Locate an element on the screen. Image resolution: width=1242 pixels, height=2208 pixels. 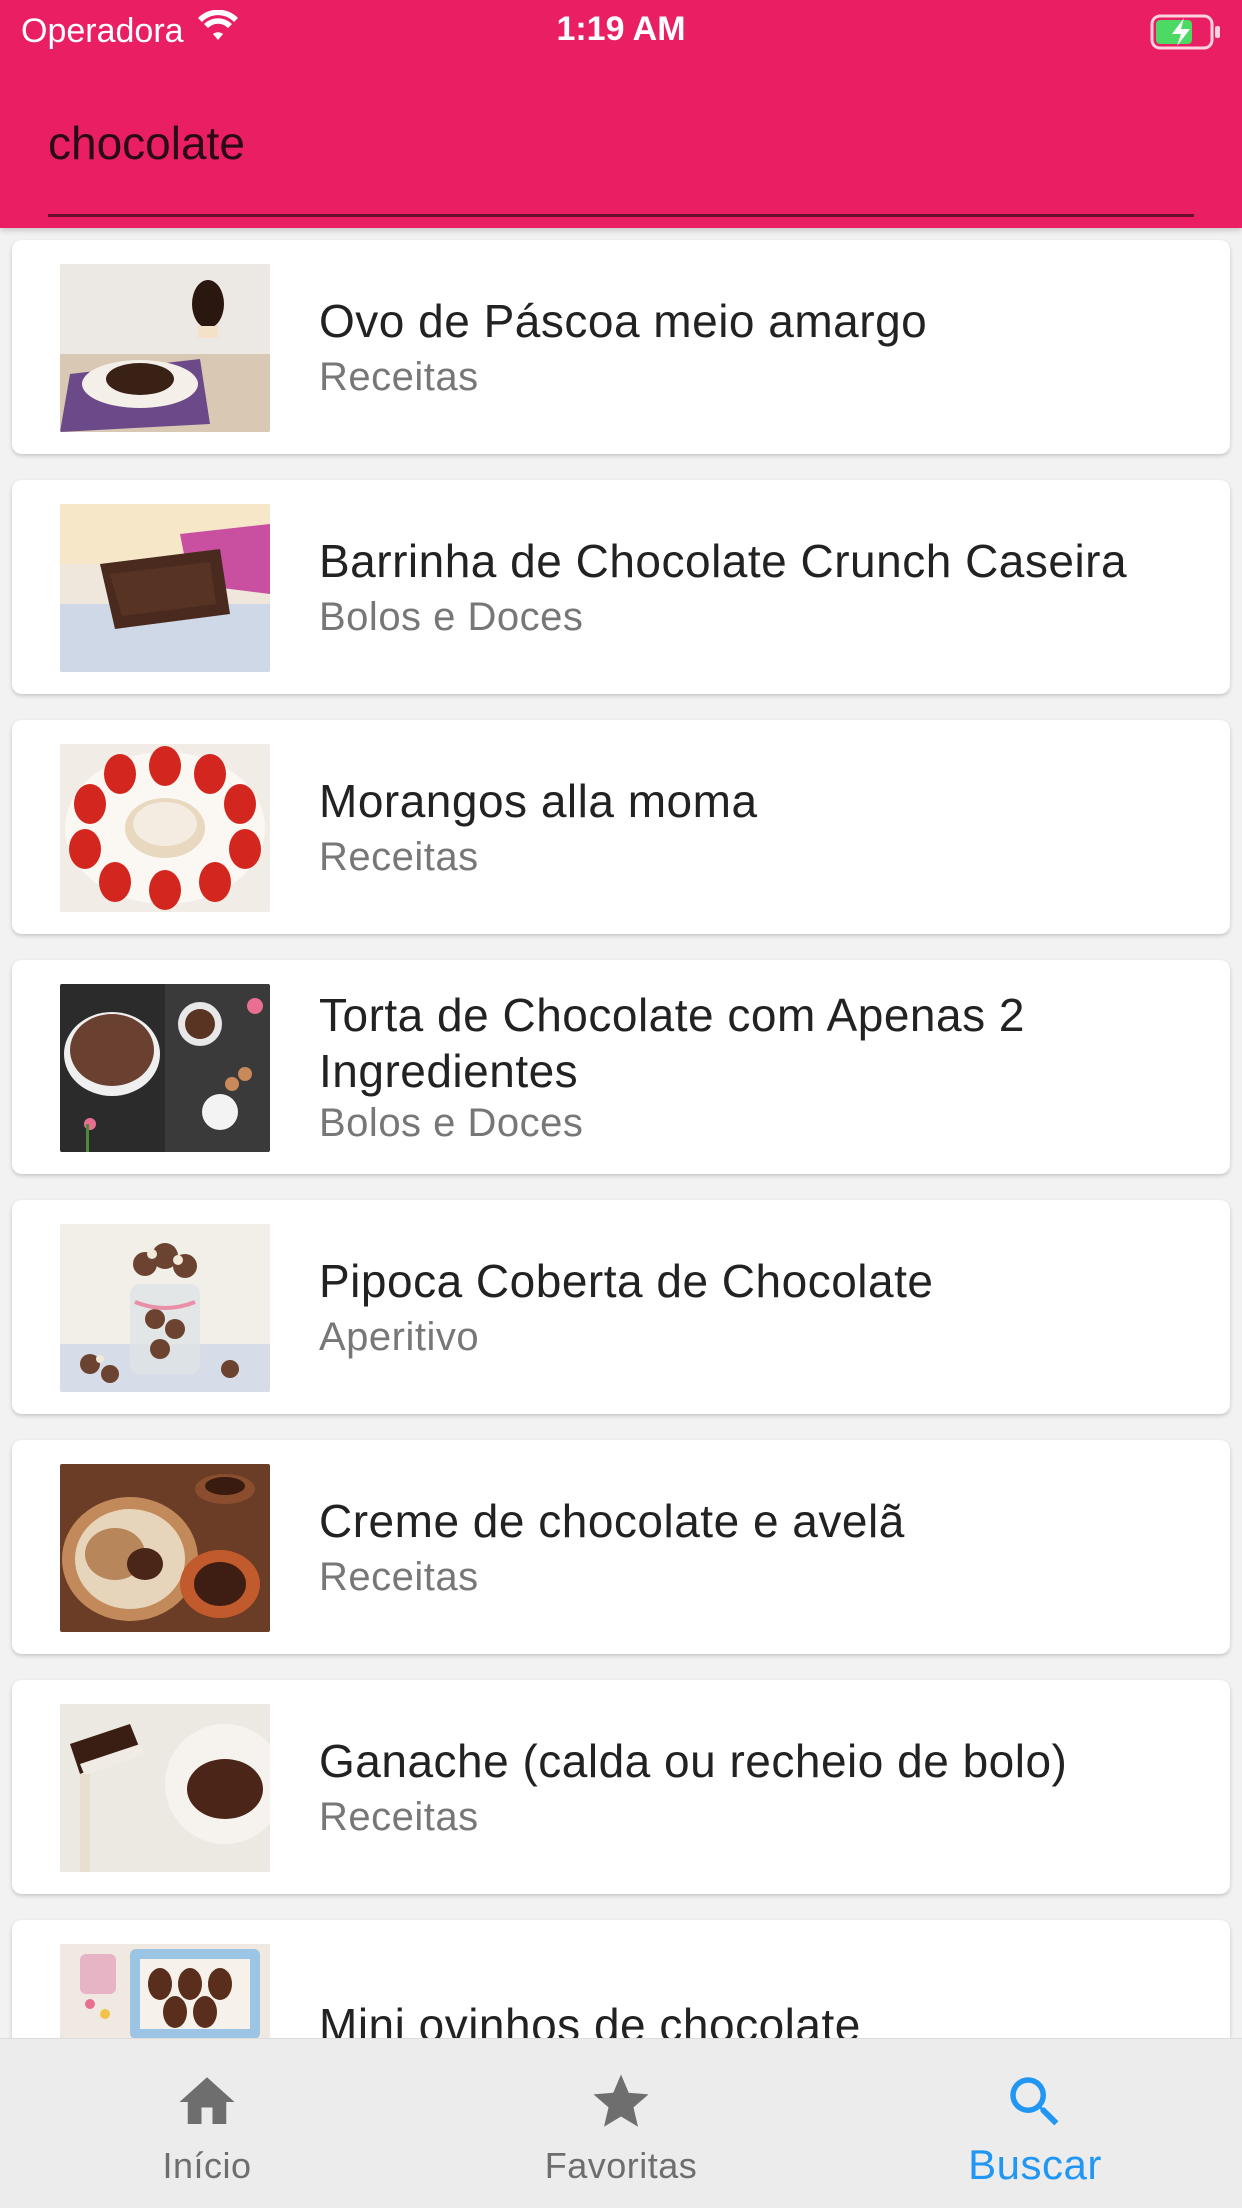
status-bar: Operadora 1:19 AM is located at coordinates (621, 32).